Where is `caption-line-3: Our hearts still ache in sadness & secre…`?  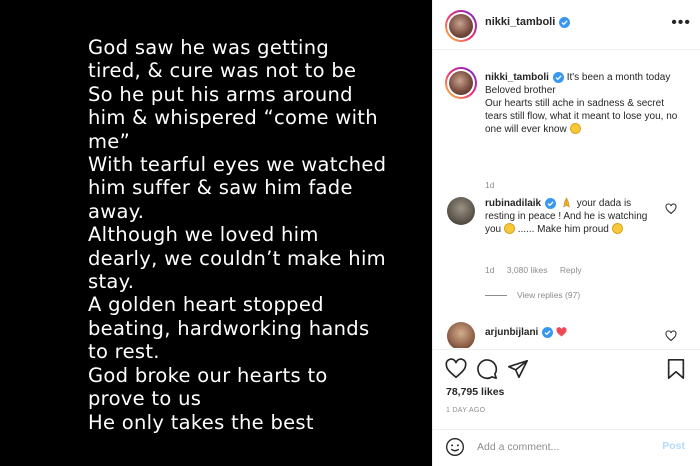 caption-line-3: Our hearts still ache in sadness & secre… is located at coordinates (581, 116).